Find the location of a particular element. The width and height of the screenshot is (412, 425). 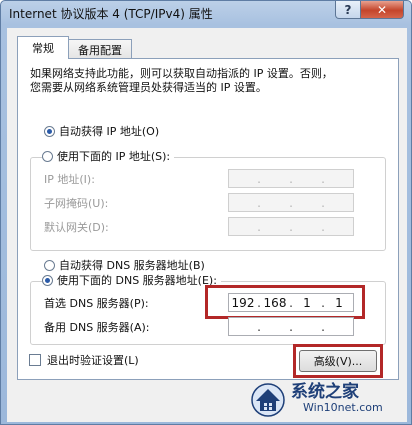

subnet-mask-input: . . . is located at coordinates (291, 202).